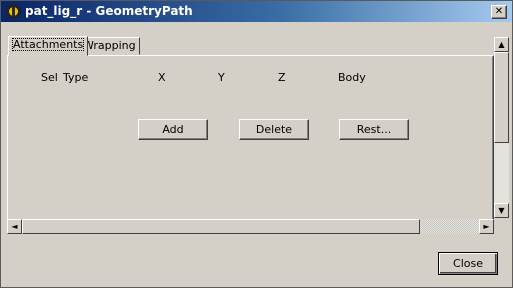 Image resolution: width=513 pixels, height=288 pixels. I want to click on scroll-right-icon: ►, so click(486, 226).